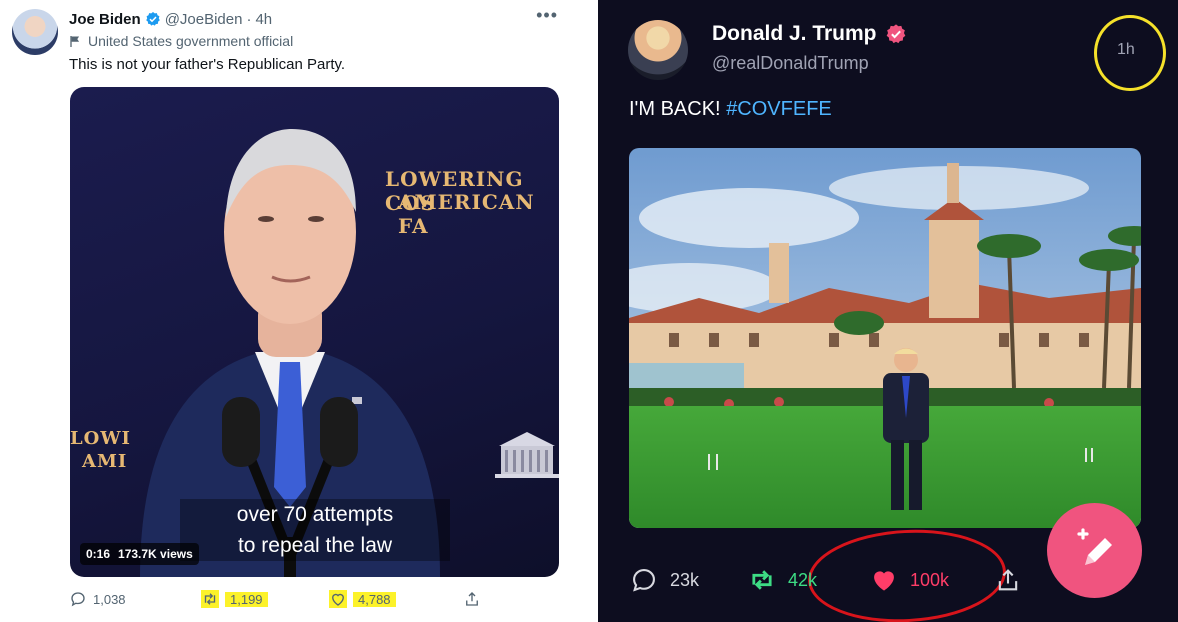  What do you see at coordinates (315, 545) in the screenshot?
I see `caption-line: to repeal the law` at bounding box center [315, 545].